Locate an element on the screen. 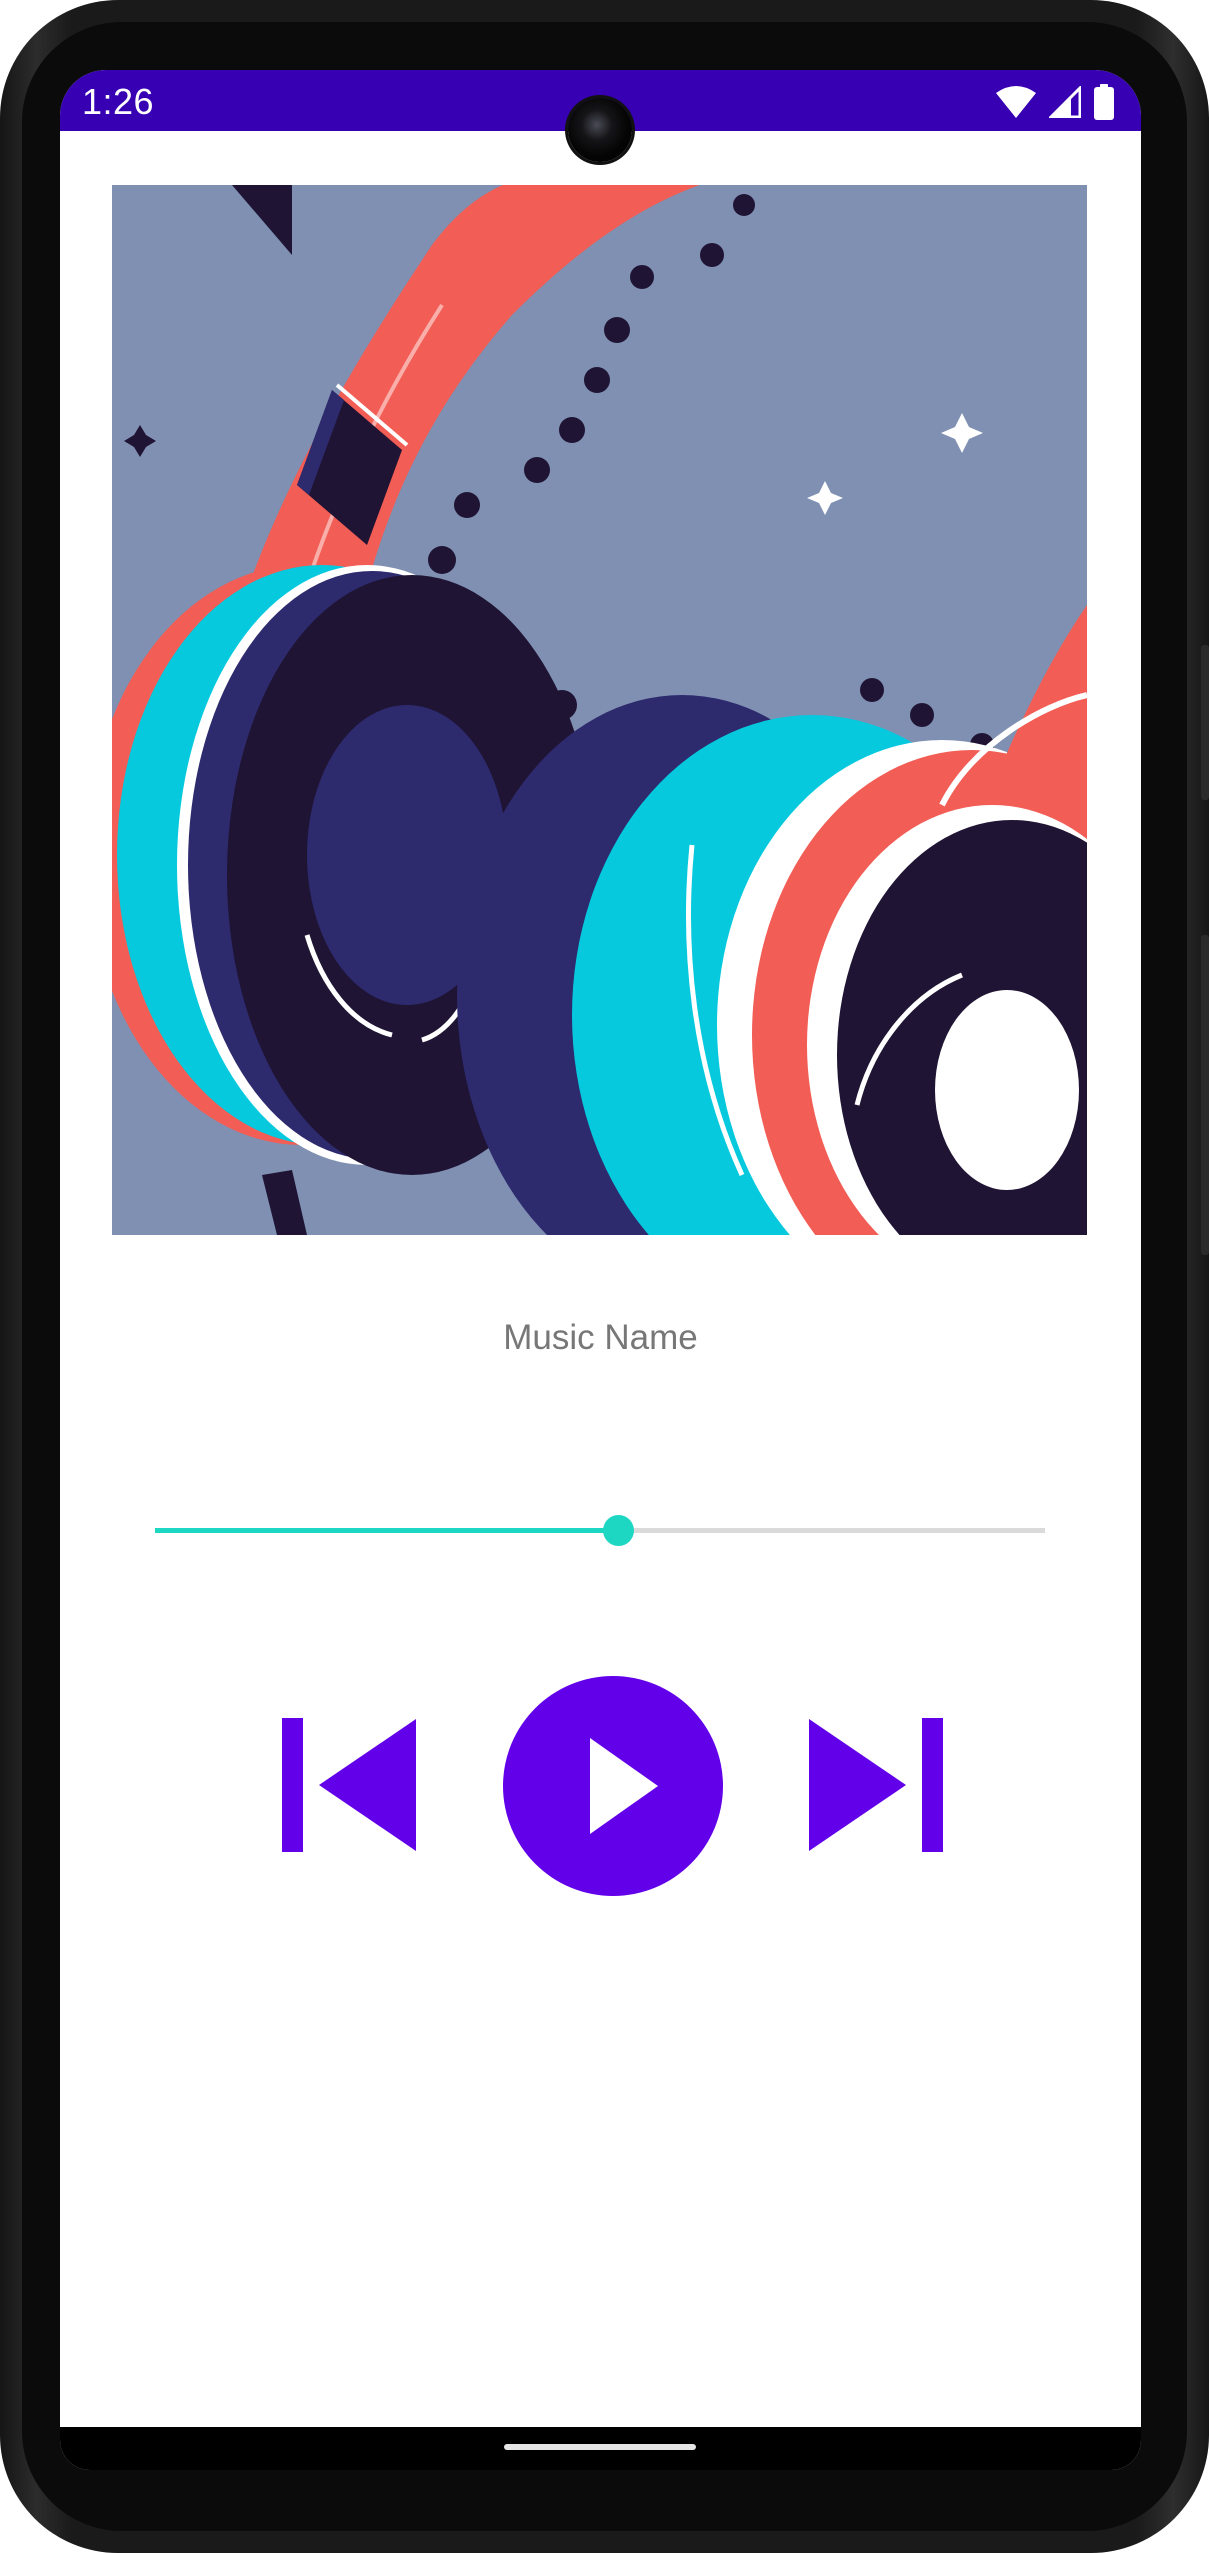  power-button is located at coordinates (1205, 722).